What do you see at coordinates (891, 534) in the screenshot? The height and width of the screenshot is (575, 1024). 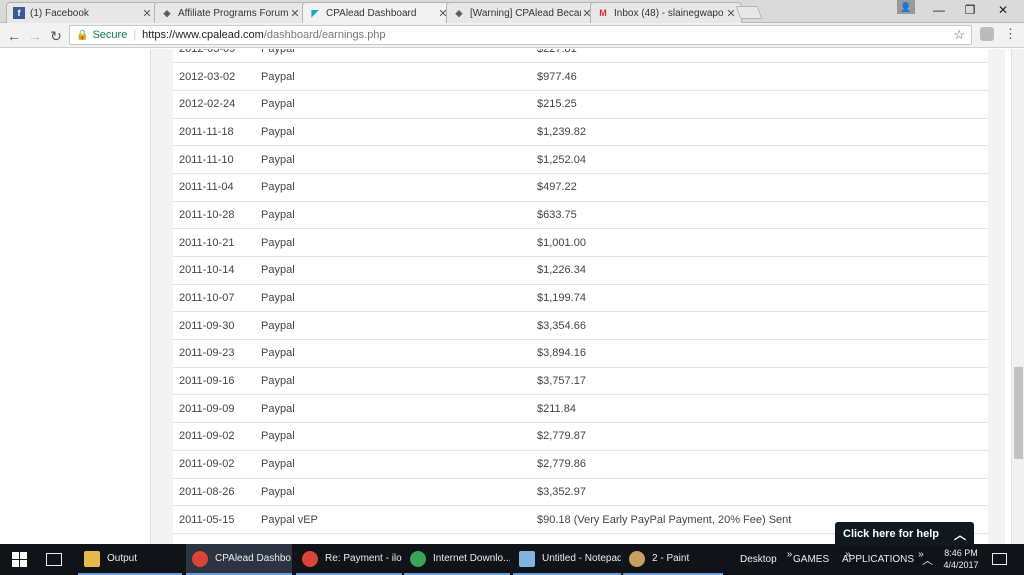 I see `help-label: Click here for help` at bounding box center [891, 534].